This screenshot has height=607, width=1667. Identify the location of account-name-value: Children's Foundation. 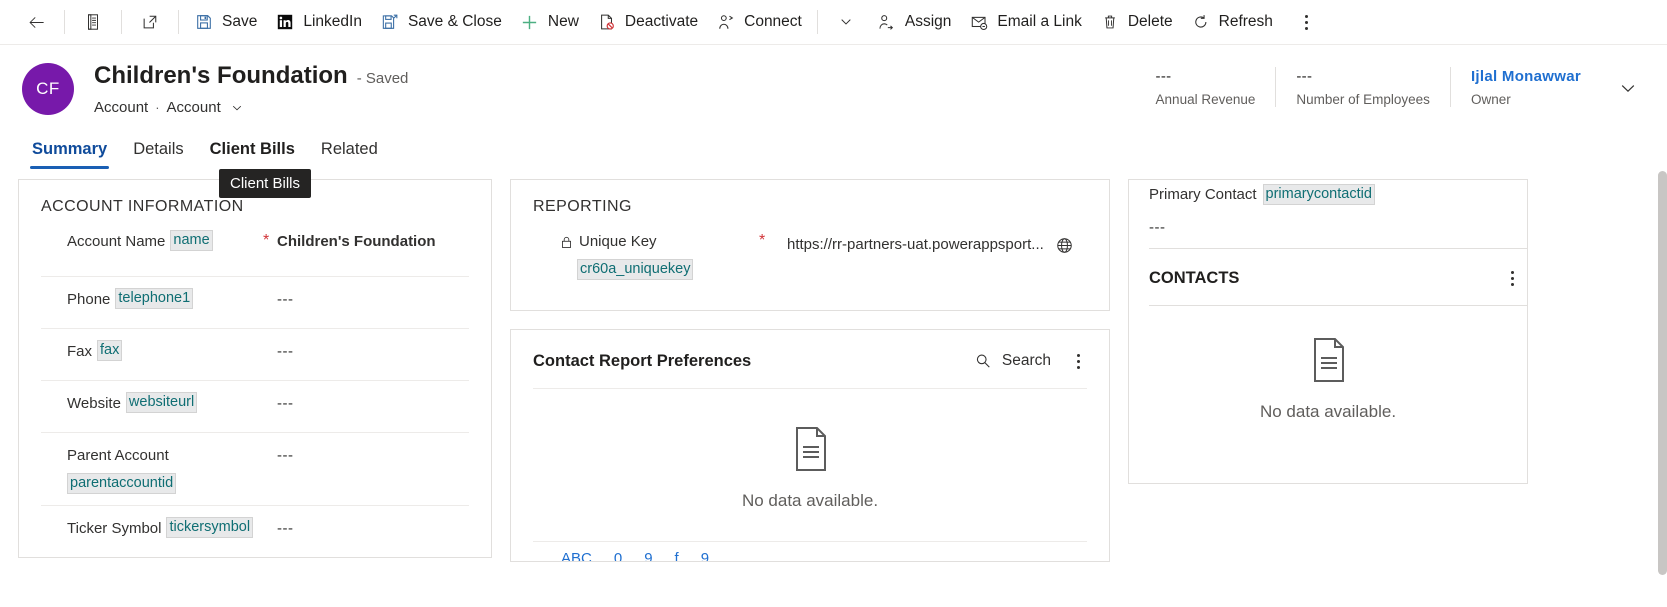
(373, 242).